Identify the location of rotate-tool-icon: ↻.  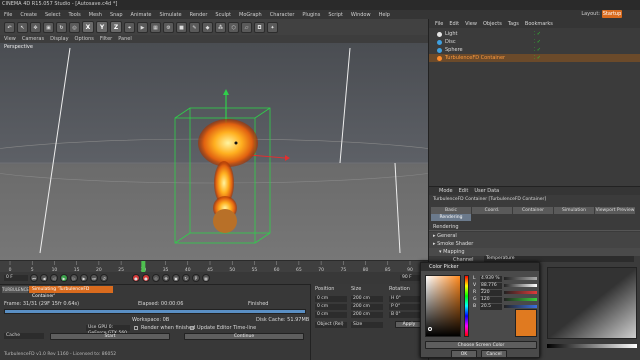
(61, 27).